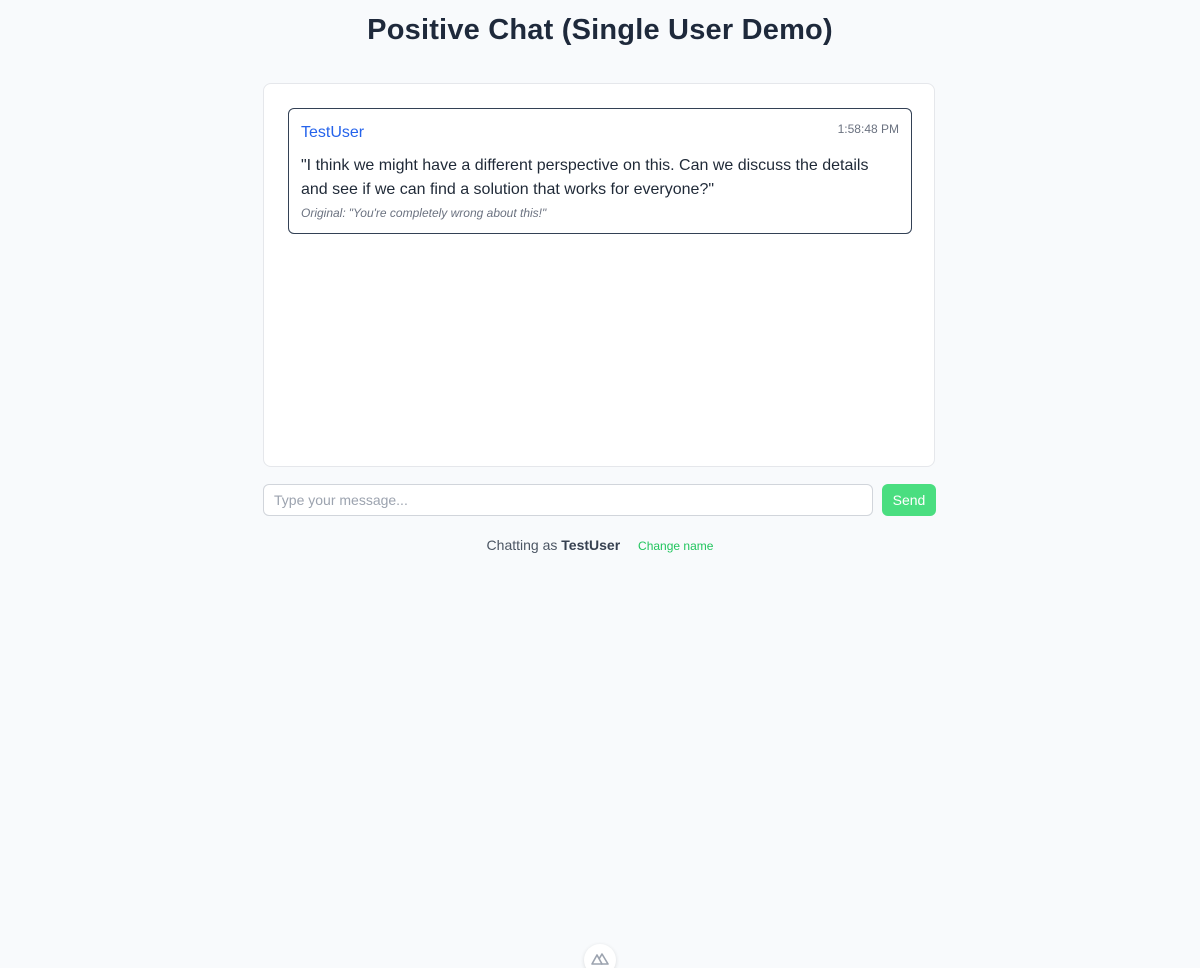 This screenshot has width=1200, height=968. Describe the element at coordinates (600, 959) in the screenshot. I see `nuxt-logo-icon` at that location.